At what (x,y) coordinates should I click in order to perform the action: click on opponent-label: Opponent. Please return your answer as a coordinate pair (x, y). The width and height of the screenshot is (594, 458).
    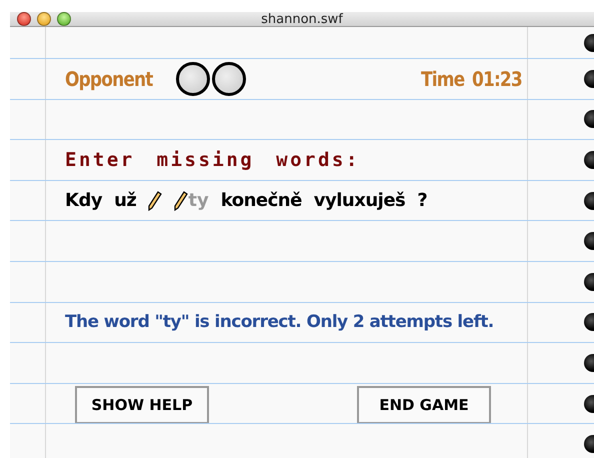
    Looking at the image, I should click on (109, 78).